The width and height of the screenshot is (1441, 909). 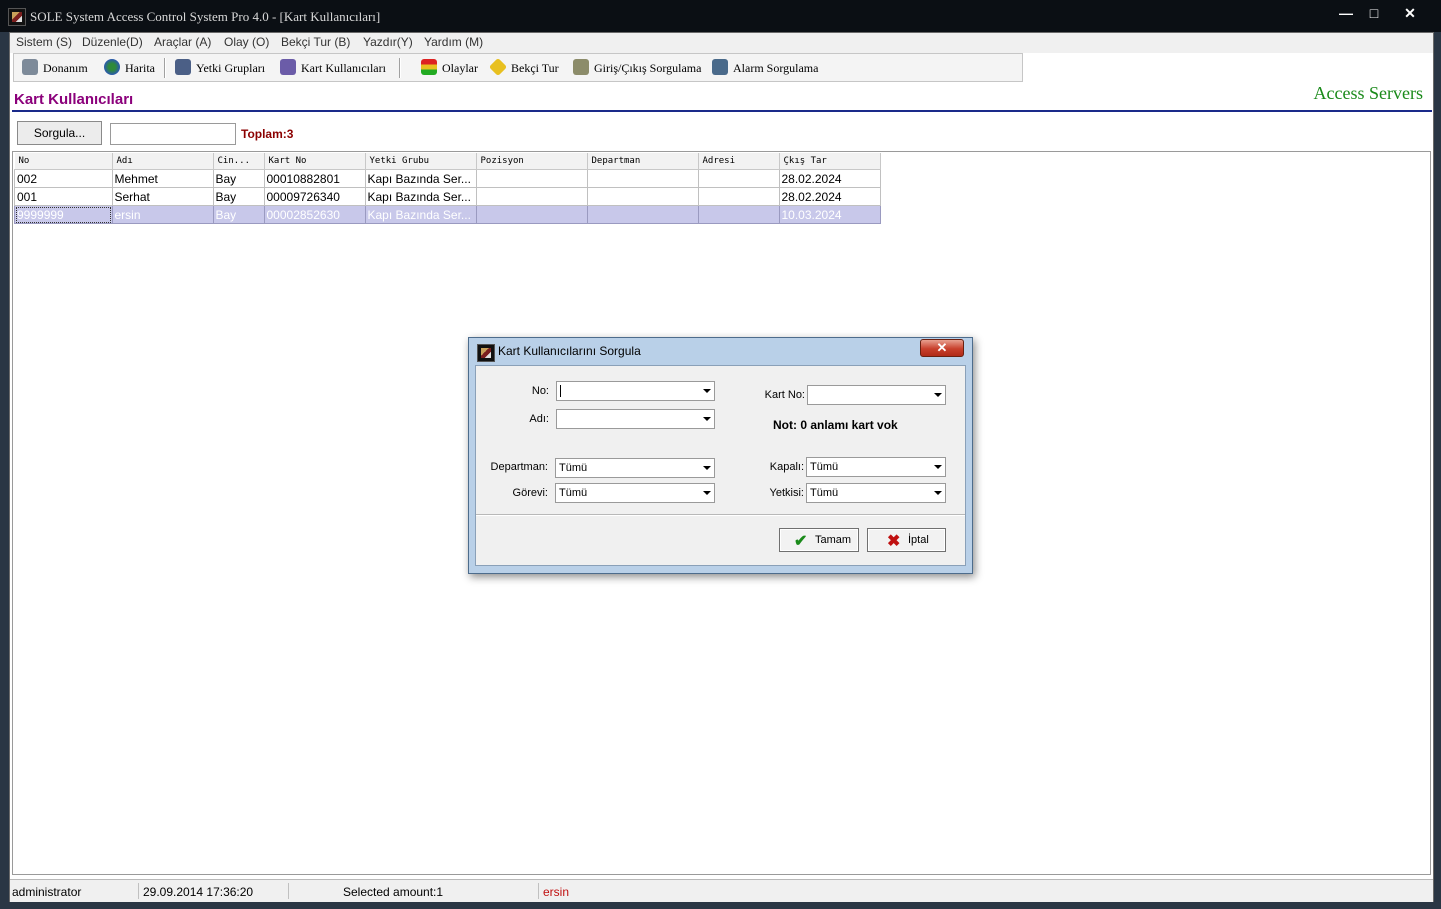 I want to click on groups-icon, so click(x=183, y=67).